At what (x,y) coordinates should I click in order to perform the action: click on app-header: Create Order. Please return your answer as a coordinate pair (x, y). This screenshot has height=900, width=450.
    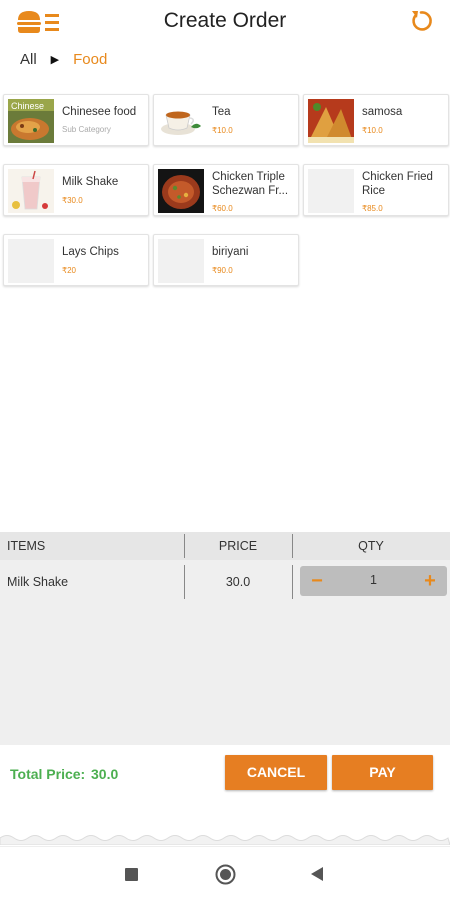
    Looking at the image, I should click on (225, 22).